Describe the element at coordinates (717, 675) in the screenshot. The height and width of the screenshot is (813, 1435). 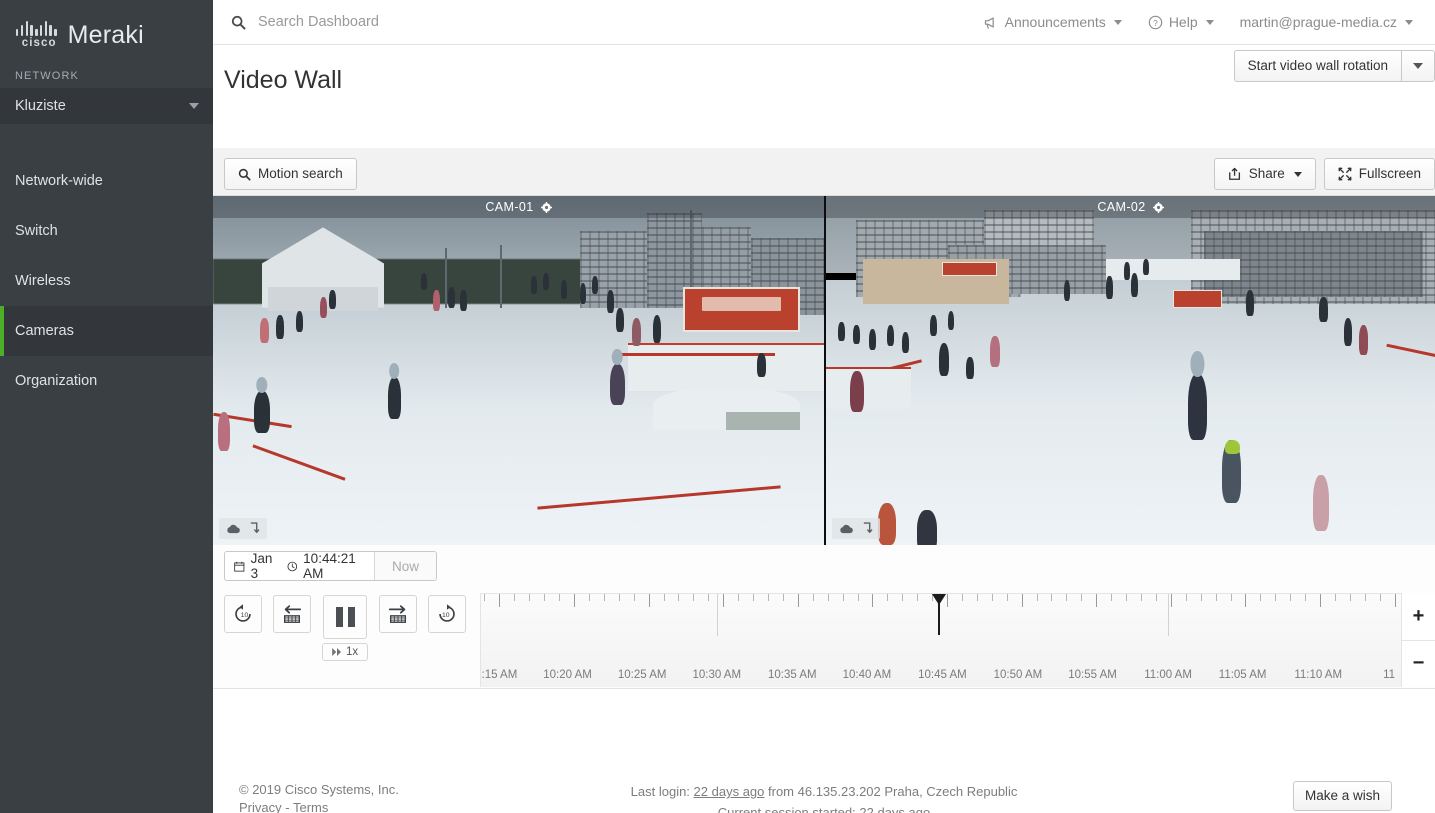
I see `timeline-tick-label: 10:30 AM` at that location.